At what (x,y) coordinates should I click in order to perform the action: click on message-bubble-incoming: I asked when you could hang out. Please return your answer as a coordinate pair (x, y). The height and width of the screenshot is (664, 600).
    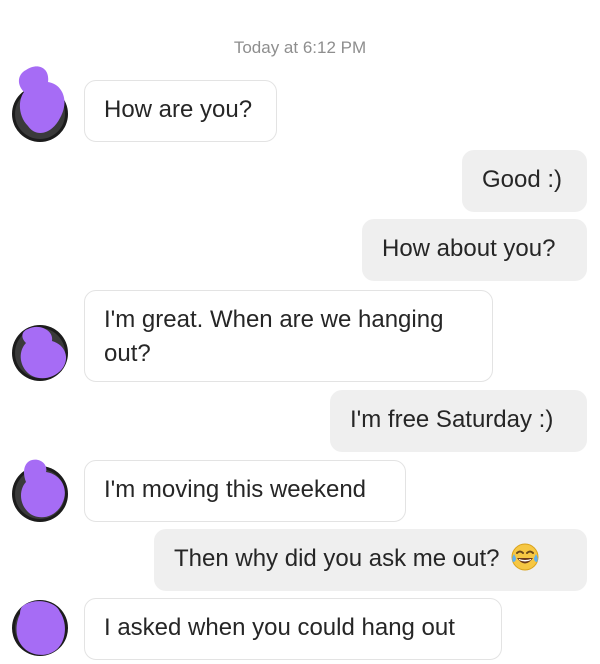
    Looking at the image, I should click on (293, 629).